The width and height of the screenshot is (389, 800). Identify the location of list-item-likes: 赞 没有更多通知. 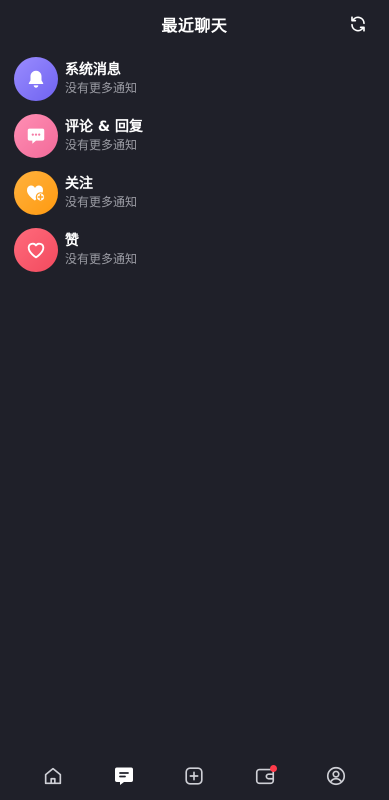
(194, 250).